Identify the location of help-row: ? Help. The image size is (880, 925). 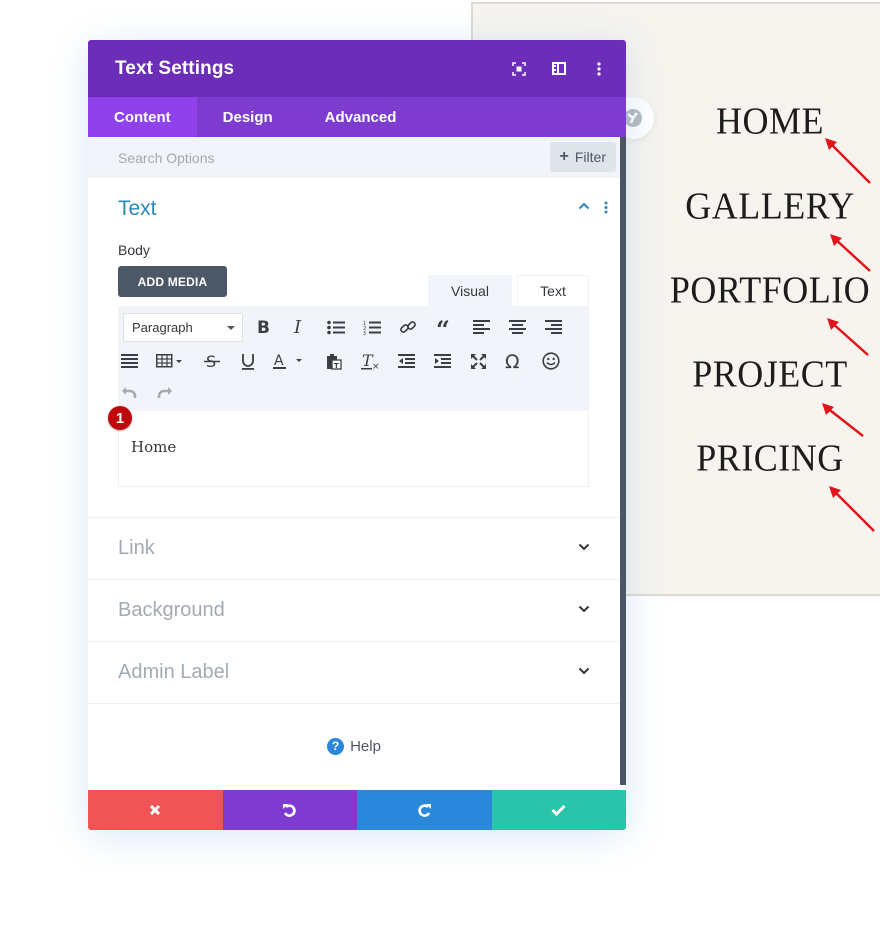
(354, 746).